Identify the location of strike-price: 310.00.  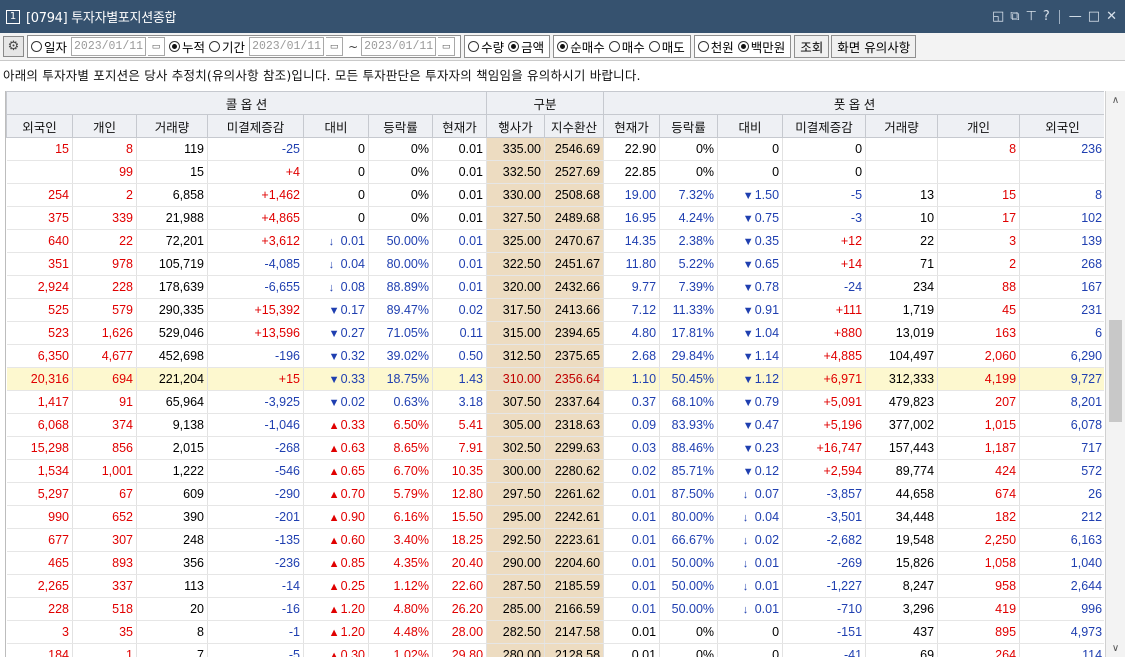
(516, 379).